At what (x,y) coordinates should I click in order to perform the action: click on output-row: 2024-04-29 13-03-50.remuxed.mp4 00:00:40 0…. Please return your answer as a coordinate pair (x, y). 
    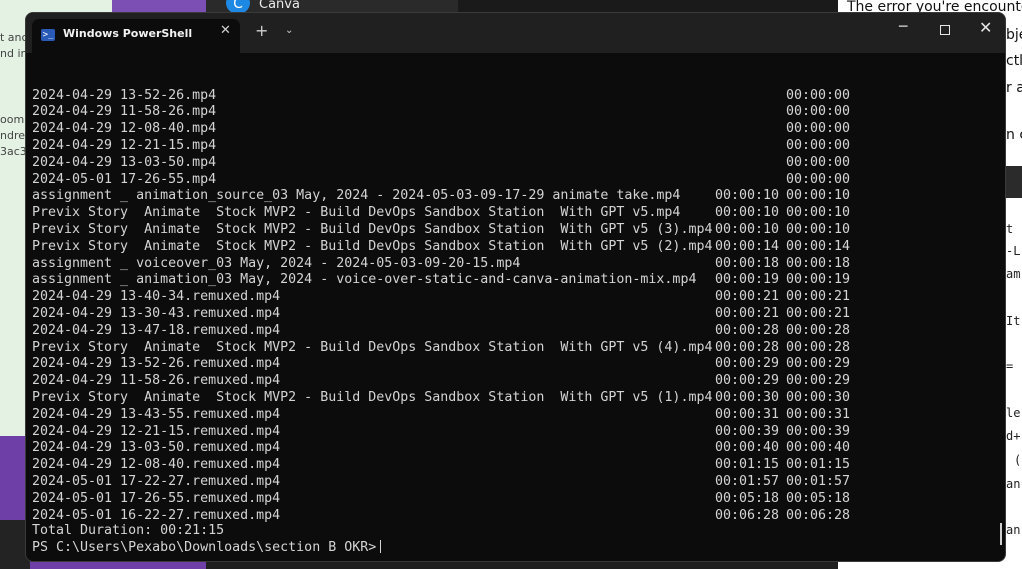
    Looking at the image, I should click on (518, 448).